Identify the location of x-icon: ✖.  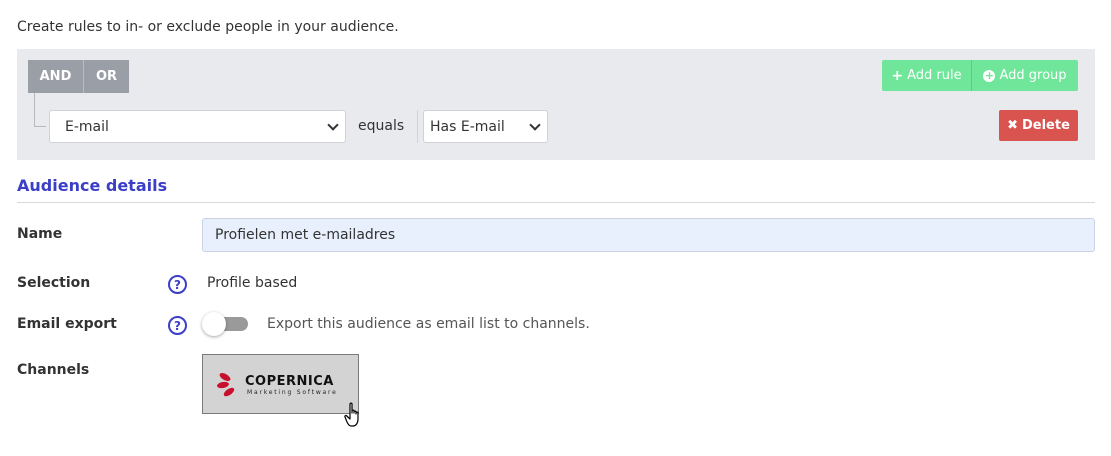
(1012, 125).